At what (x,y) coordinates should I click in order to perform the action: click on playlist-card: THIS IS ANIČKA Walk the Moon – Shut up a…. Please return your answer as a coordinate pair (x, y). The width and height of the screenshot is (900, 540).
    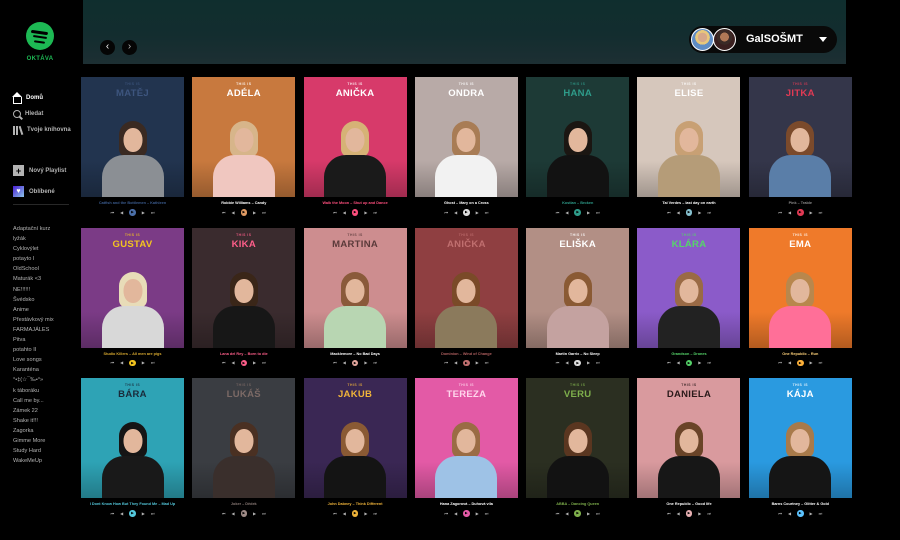
    Looking at the image, I should click on (355, 147).